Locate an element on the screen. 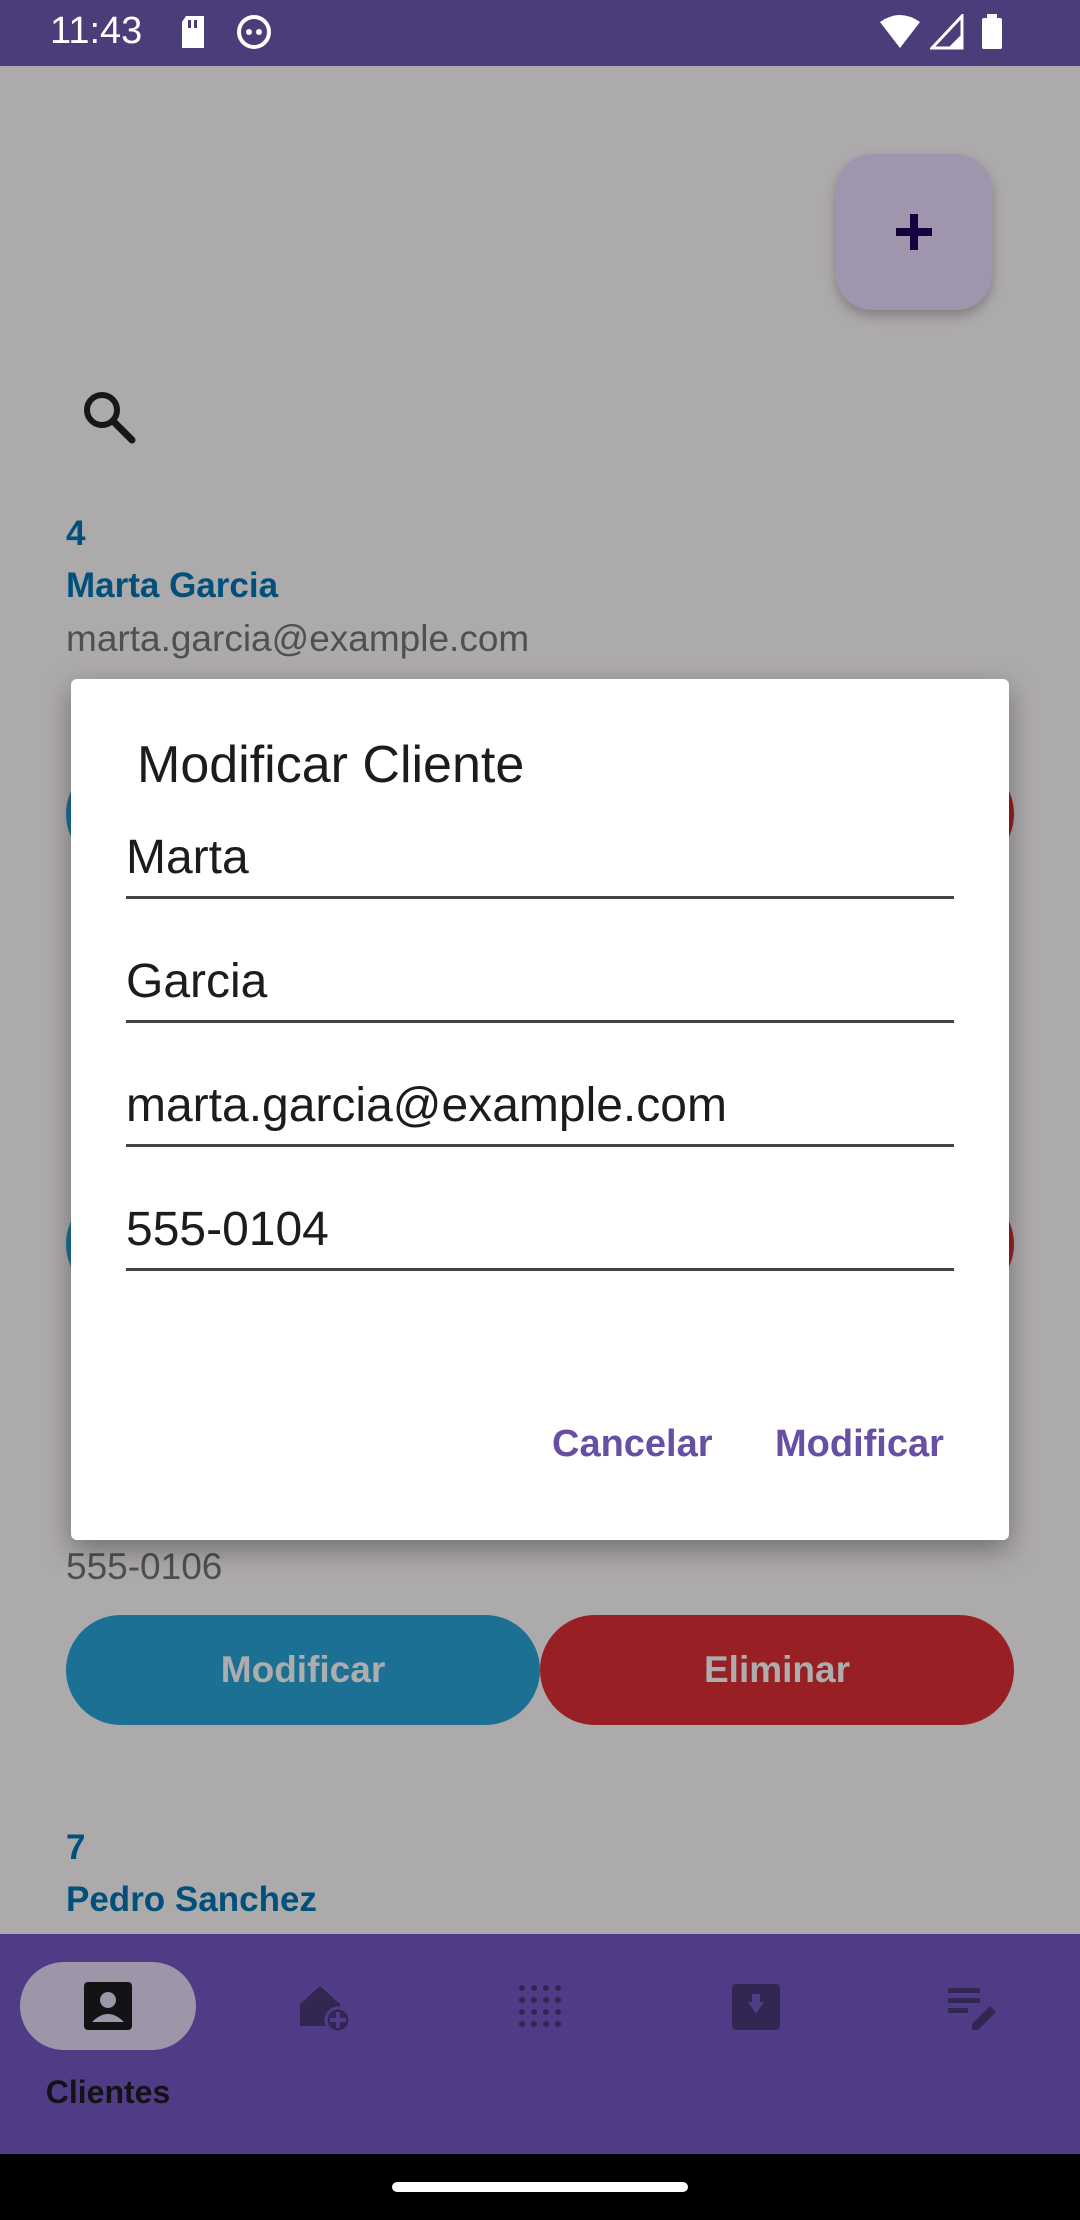  status-time: 11:43 is located at coordinates (96, 31).